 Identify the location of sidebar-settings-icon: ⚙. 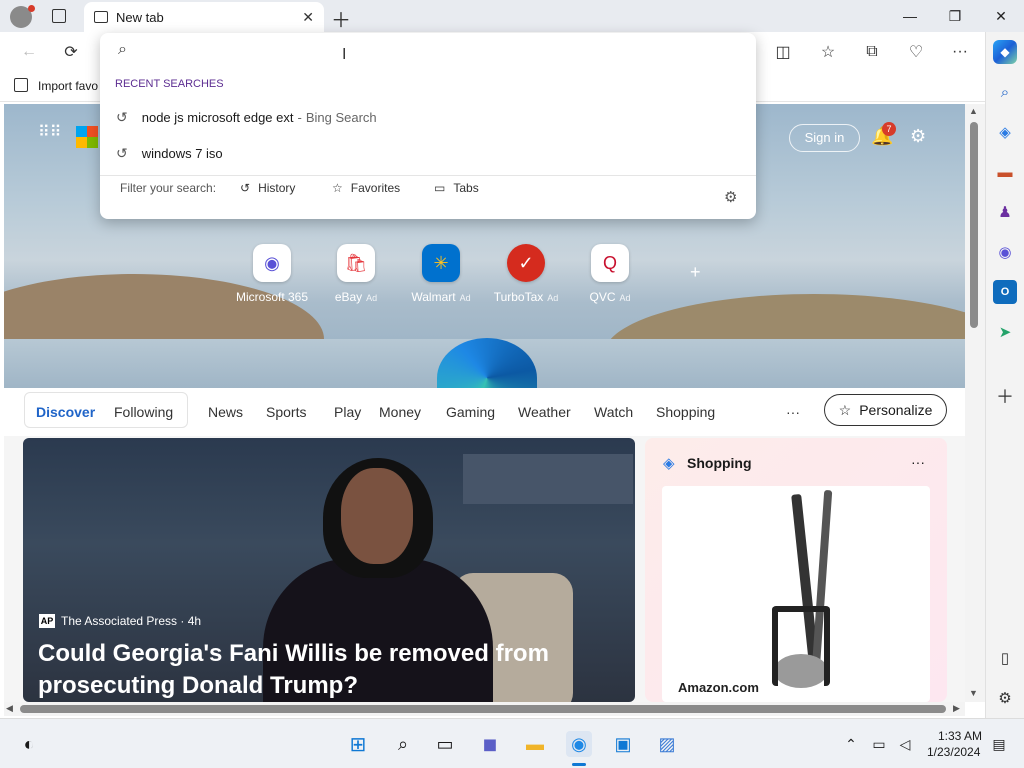
(1005, 698).